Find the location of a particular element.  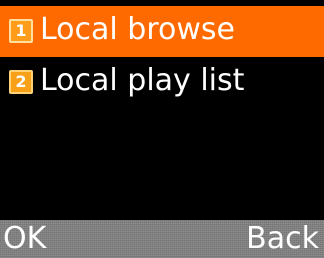

ok-softkey: OK is located at coordinates (24, 239).